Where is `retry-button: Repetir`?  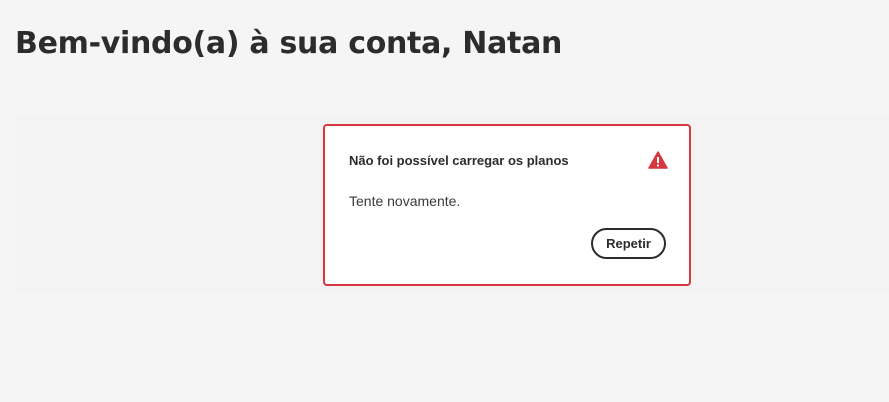
retry-button: Repetir is located at coordinates (628, 243).